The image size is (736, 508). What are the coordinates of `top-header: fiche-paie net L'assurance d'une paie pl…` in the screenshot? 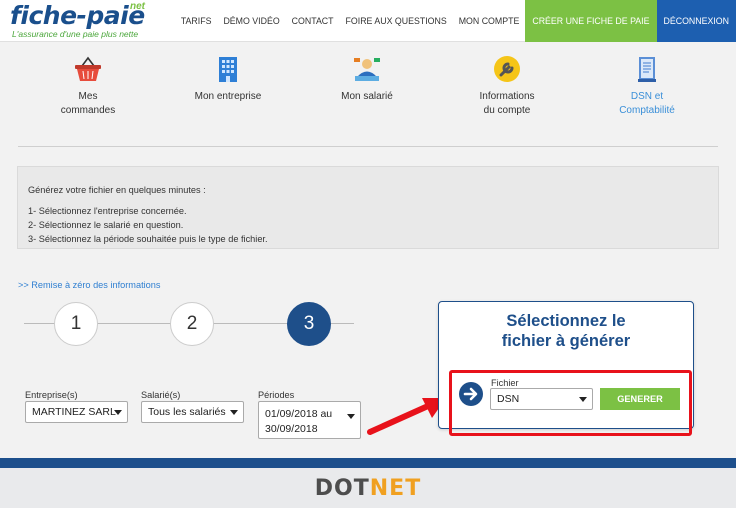 It's located at (368, 21).